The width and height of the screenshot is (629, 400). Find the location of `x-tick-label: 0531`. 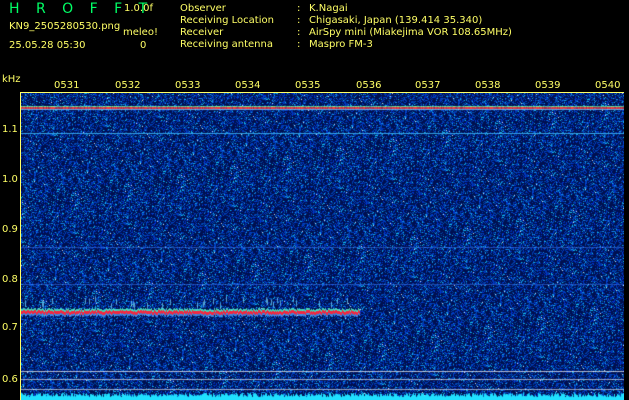

x-tick-label: 0531 is located at coordinates (67, 85).